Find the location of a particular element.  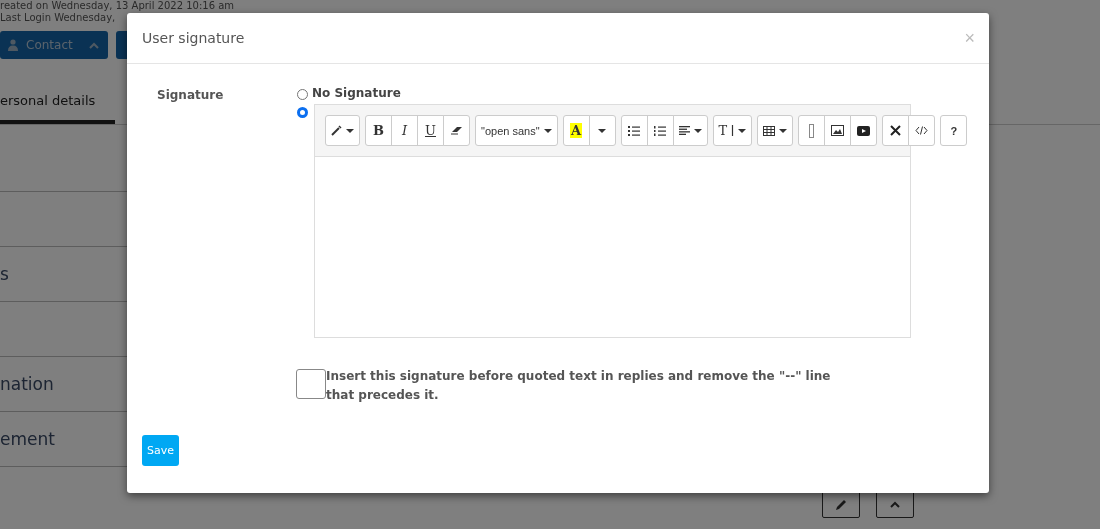

checkbox is located at coordinates (311, 384).